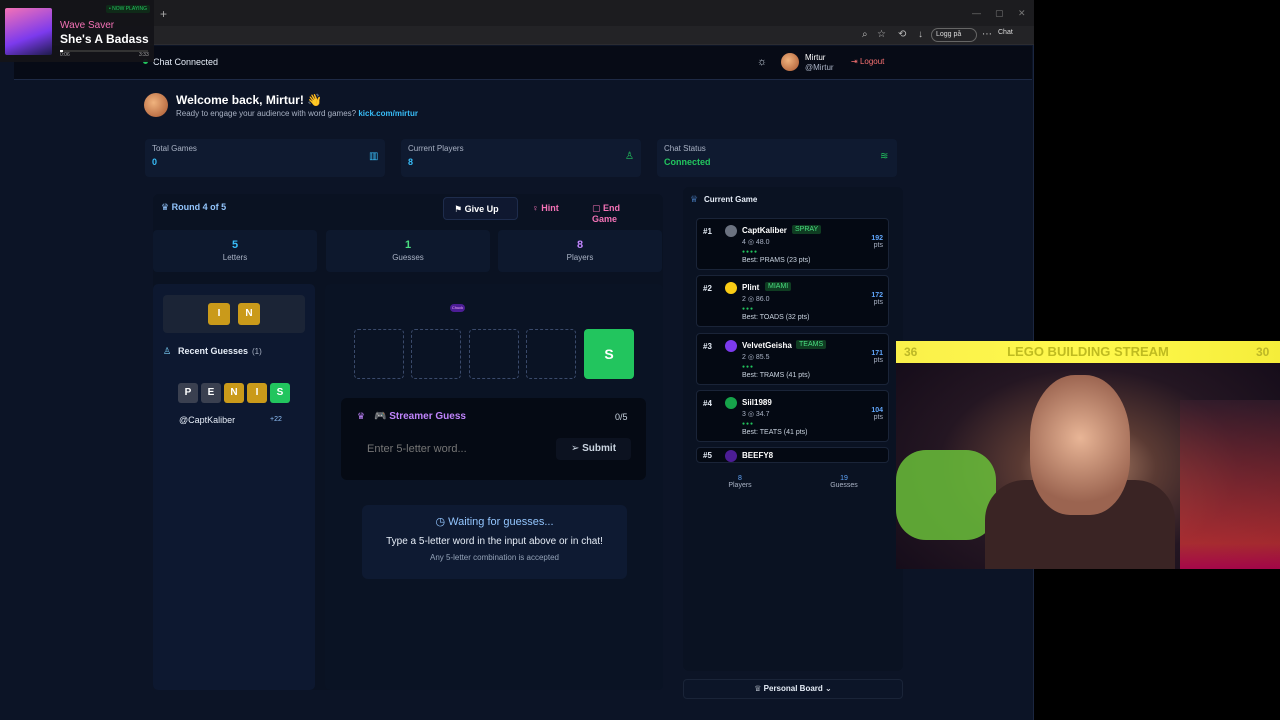 This screenshot has width=1280, height=720. What do you see at coordinates (844, 478) in the screenshot?
I see `footer-guesses-count: 19` at bounding box center [844, 478].